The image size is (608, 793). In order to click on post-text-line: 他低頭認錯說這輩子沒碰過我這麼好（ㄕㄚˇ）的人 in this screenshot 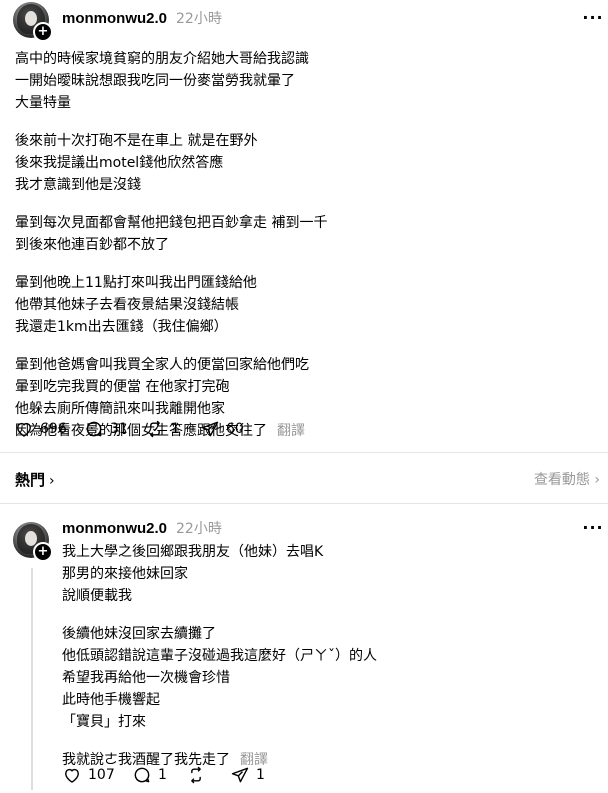, I will do `click(219, 656)`.